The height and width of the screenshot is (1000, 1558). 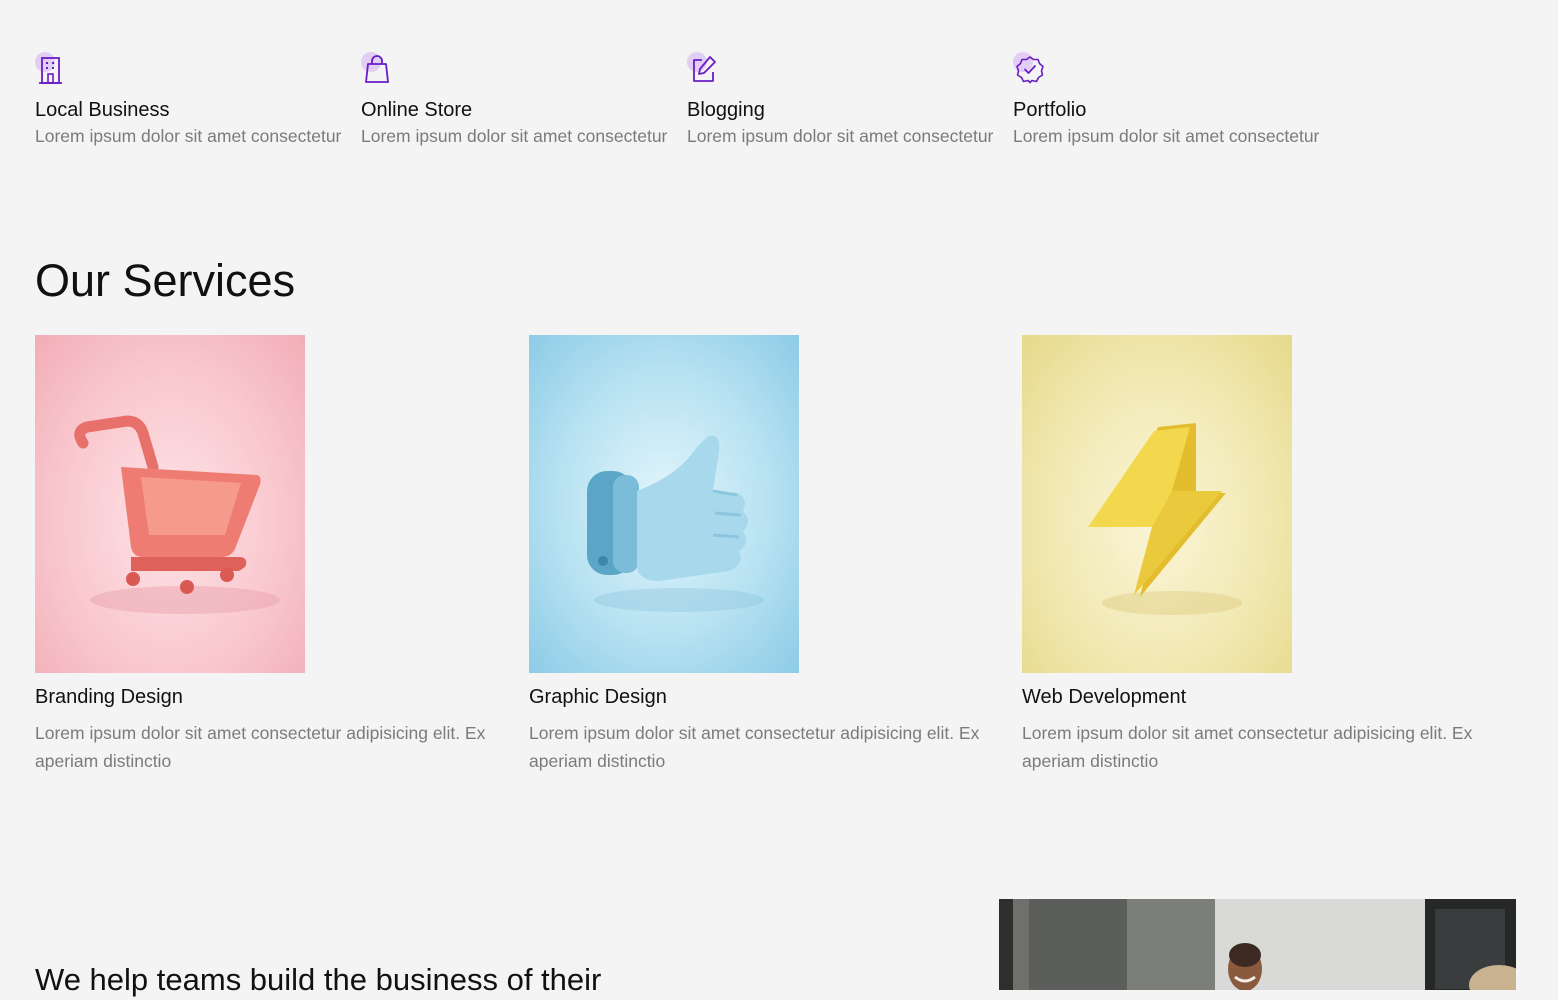 What do you see at coordinates (1157, 504) in the screenshot?
I see `lightning-bolt-image` at bounding box center [1157, 504].